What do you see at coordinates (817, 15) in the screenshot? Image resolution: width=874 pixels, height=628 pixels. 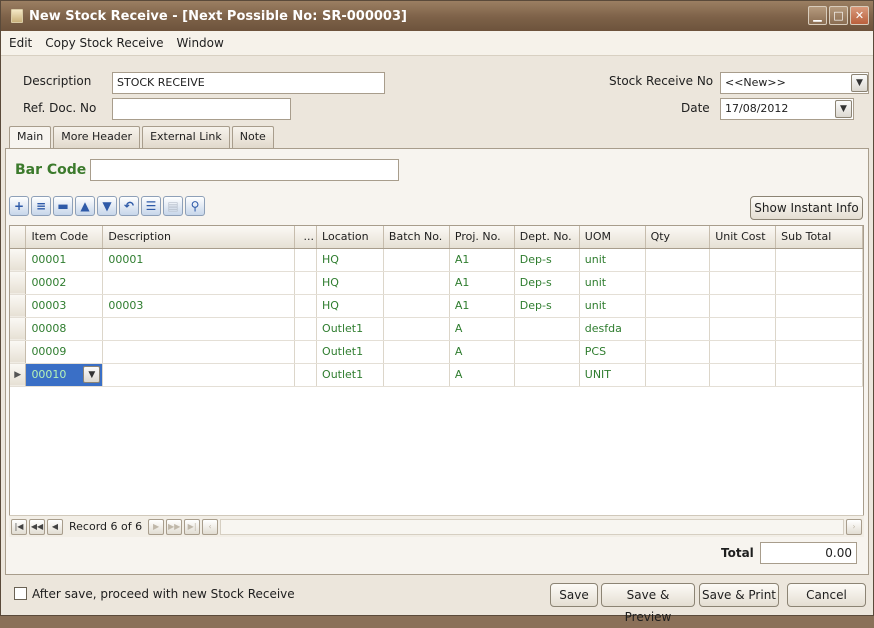 I see `minimize-button: ▁` at bounding box center [817, 15].